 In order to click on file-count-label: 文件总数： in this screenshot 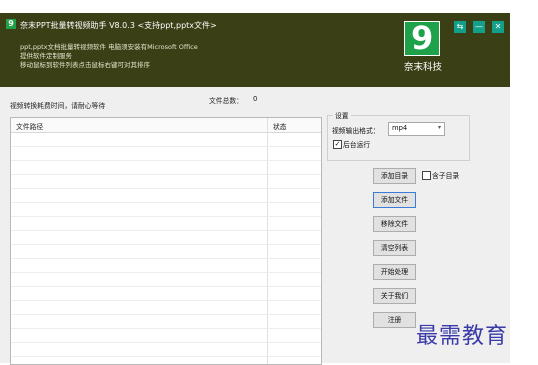, I will do `click(226, 101)`.